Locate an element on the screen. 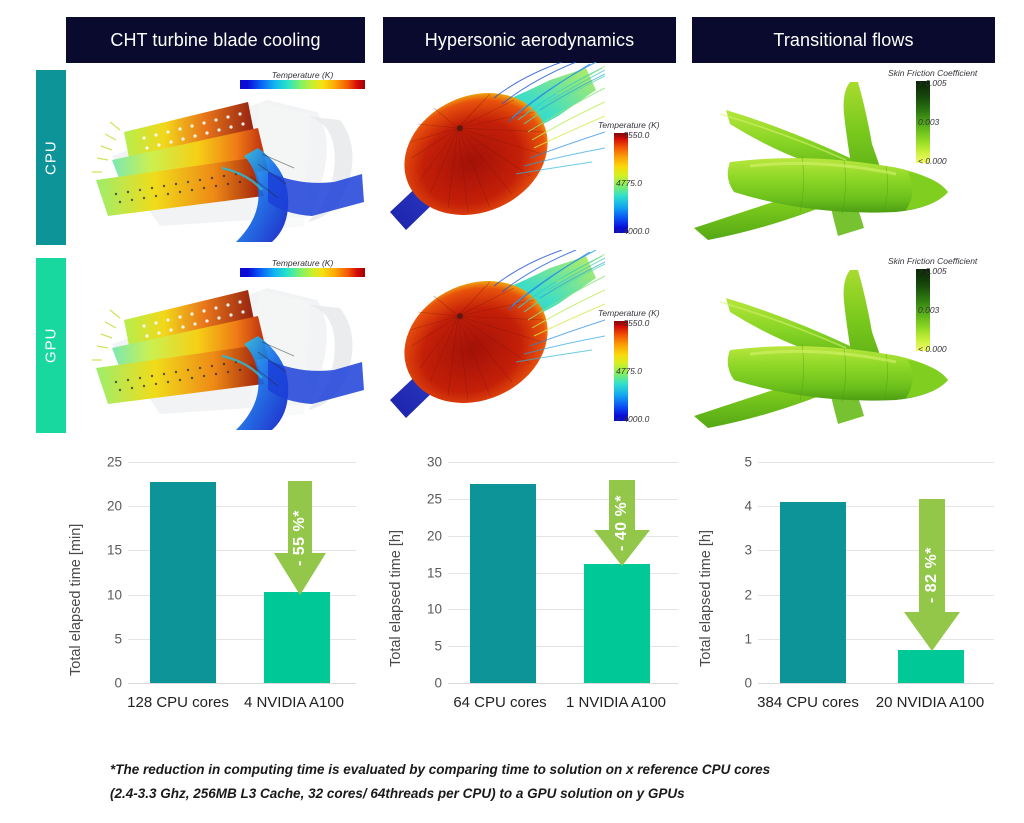 This screenshot has height=823, width=1024. legend-hypersonic-gpu: Temperature (K) > 5550.0 4775.0 < 4000.0 is located at coordinates (635, 366).